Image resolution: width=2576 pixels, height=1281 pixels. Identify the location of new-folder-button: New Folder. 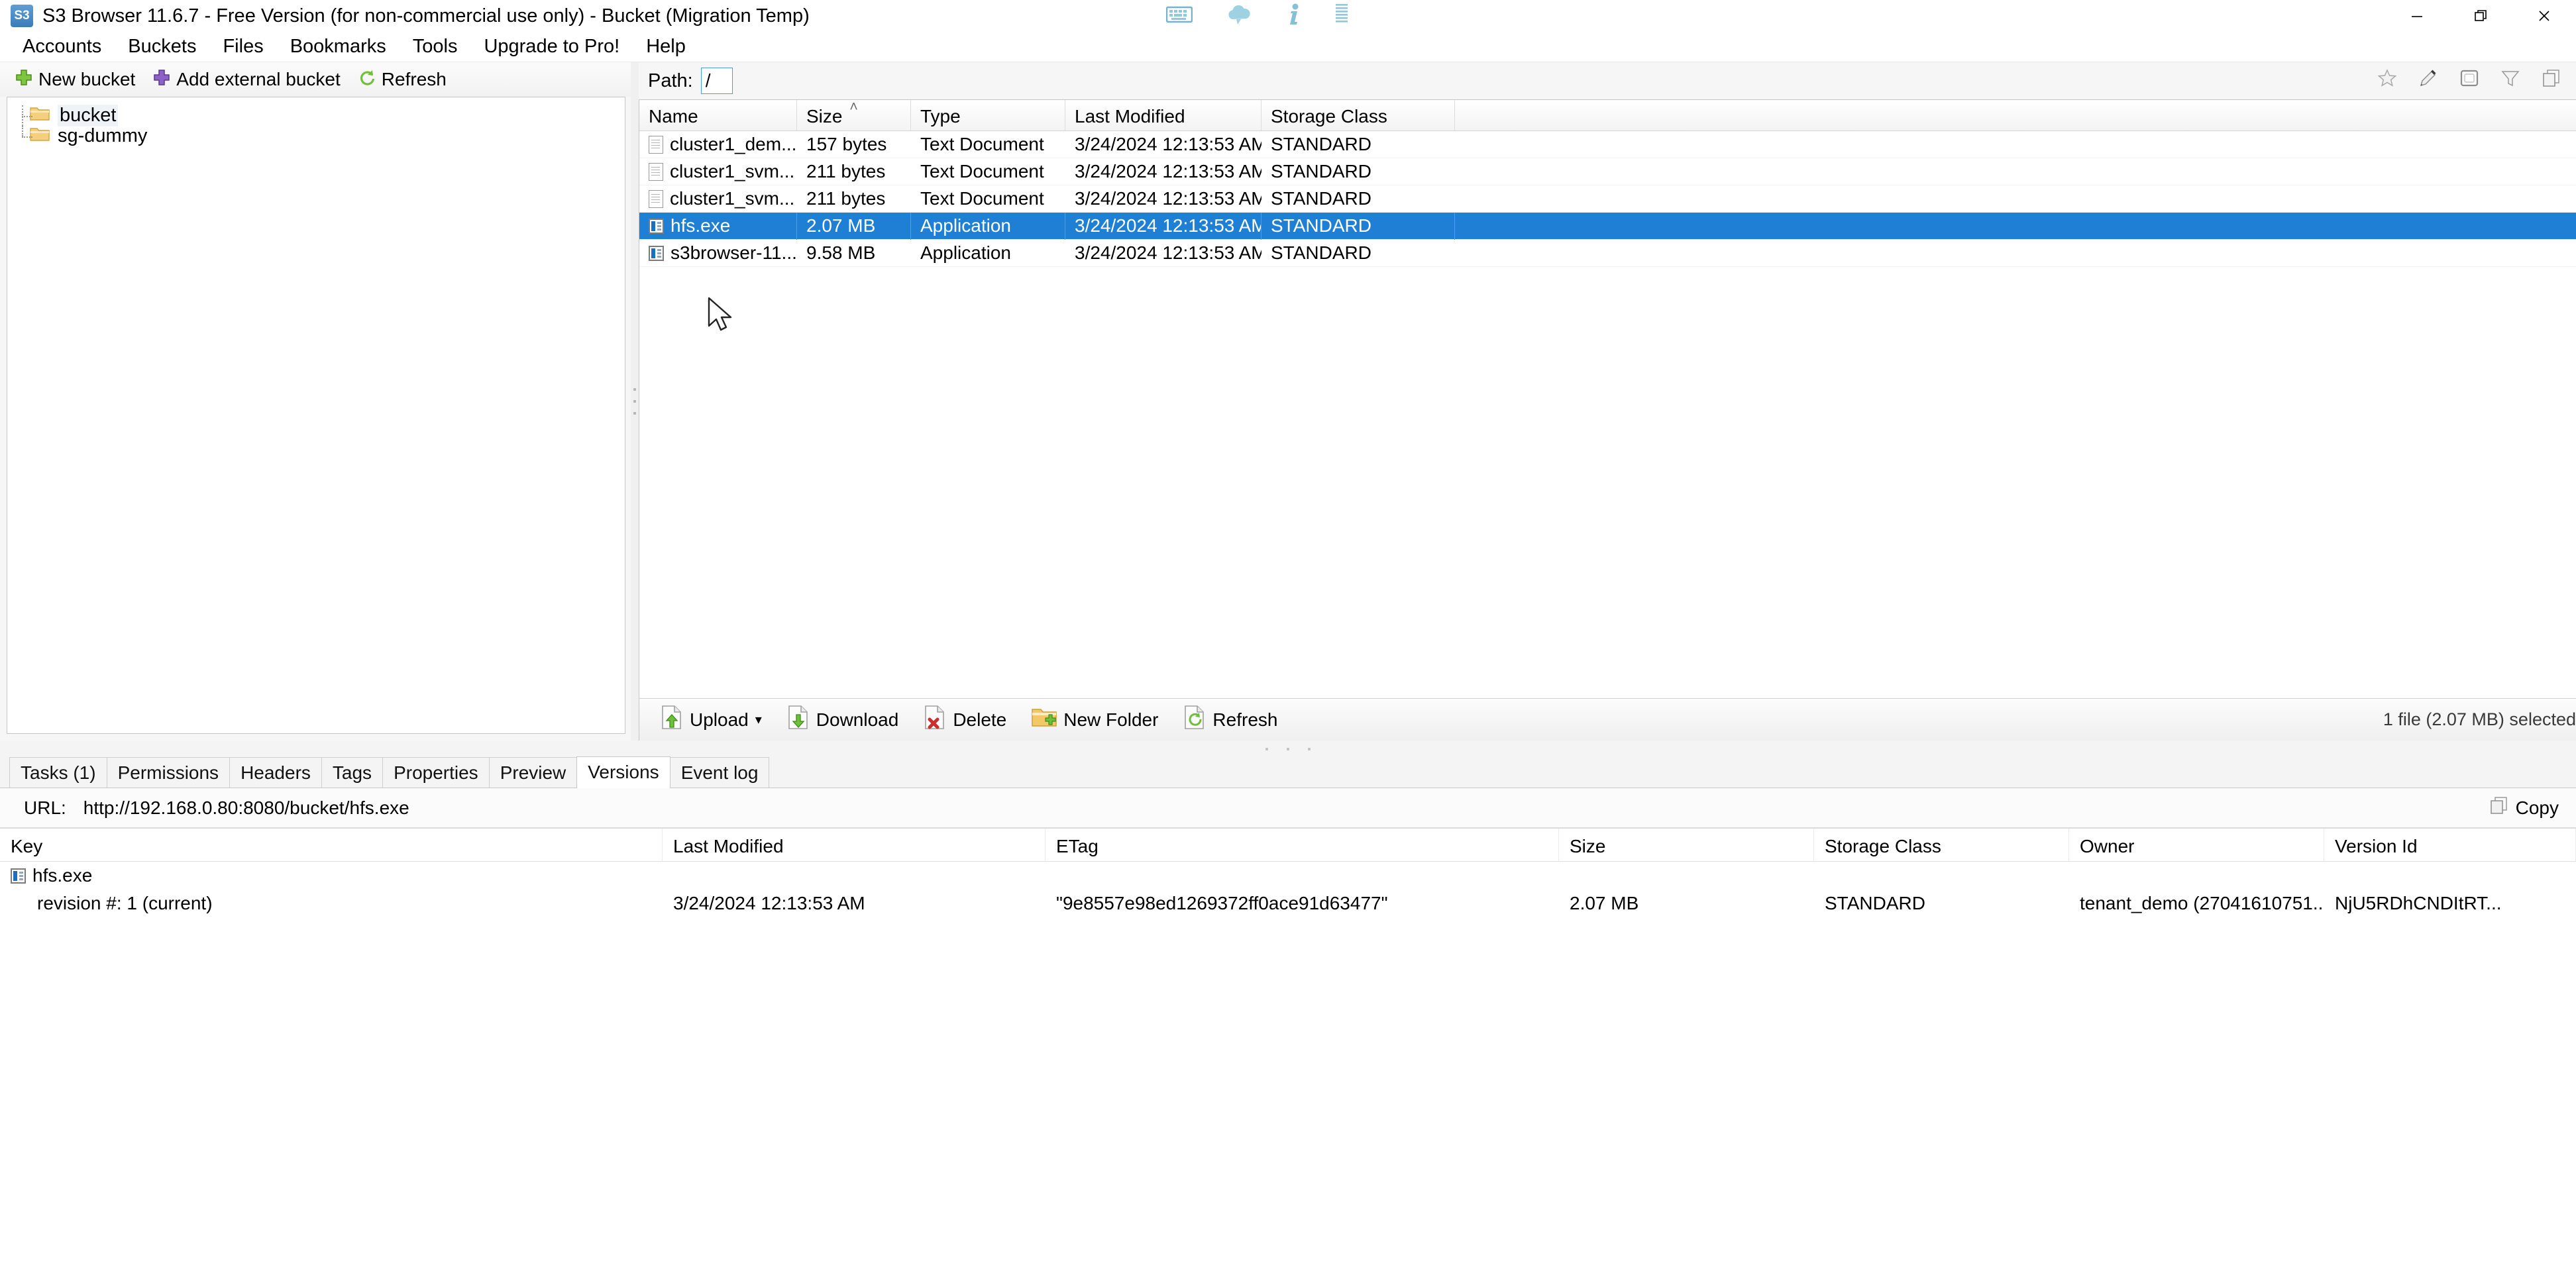
(1094, 720).